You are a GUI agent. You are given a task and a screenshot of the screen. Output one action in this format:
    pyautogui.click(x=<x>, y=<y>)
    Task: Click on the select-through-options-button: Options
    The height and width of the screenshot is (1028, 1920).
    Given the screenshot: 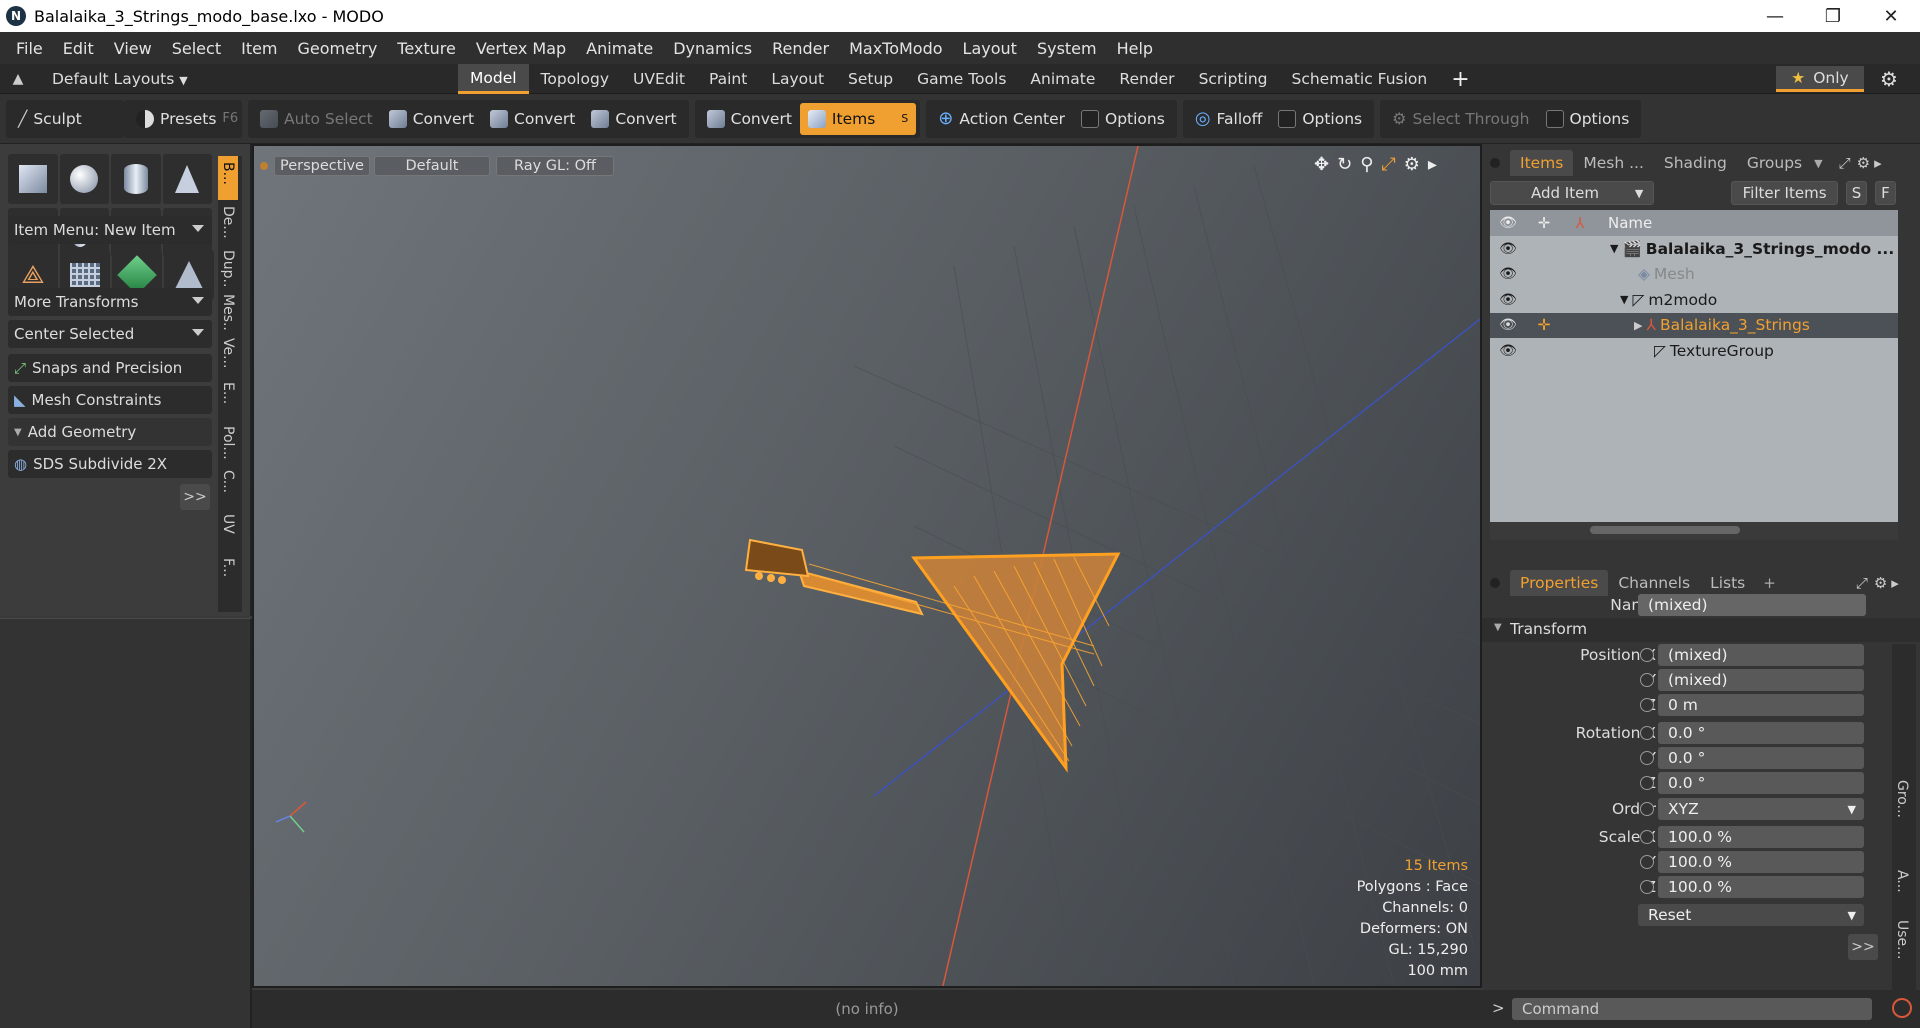 What is the action you would take?
    pyautogui.click(x=1588, y=119)
    